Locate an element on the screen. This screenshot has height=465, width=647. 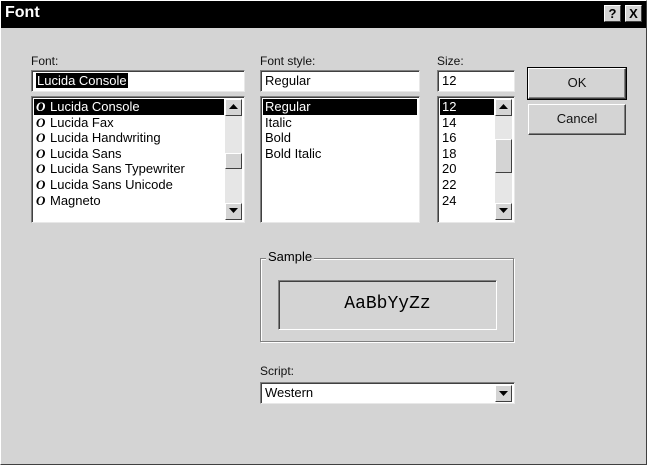
style-list-item-label: Italic is located at coordinates (278, 122).